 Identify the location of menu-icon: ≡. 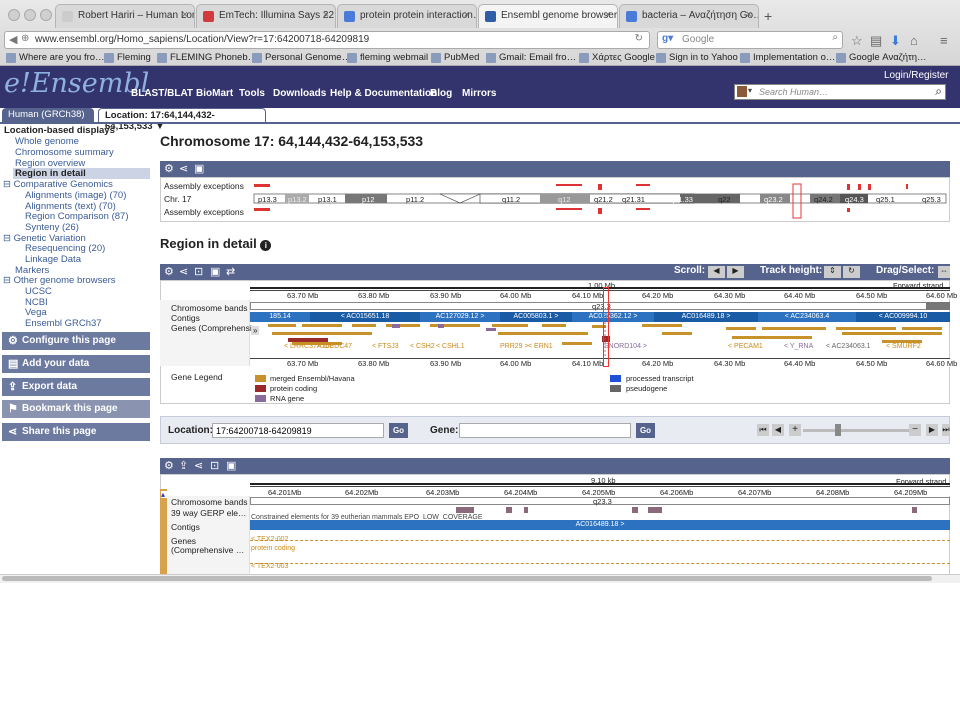
(944, 40).